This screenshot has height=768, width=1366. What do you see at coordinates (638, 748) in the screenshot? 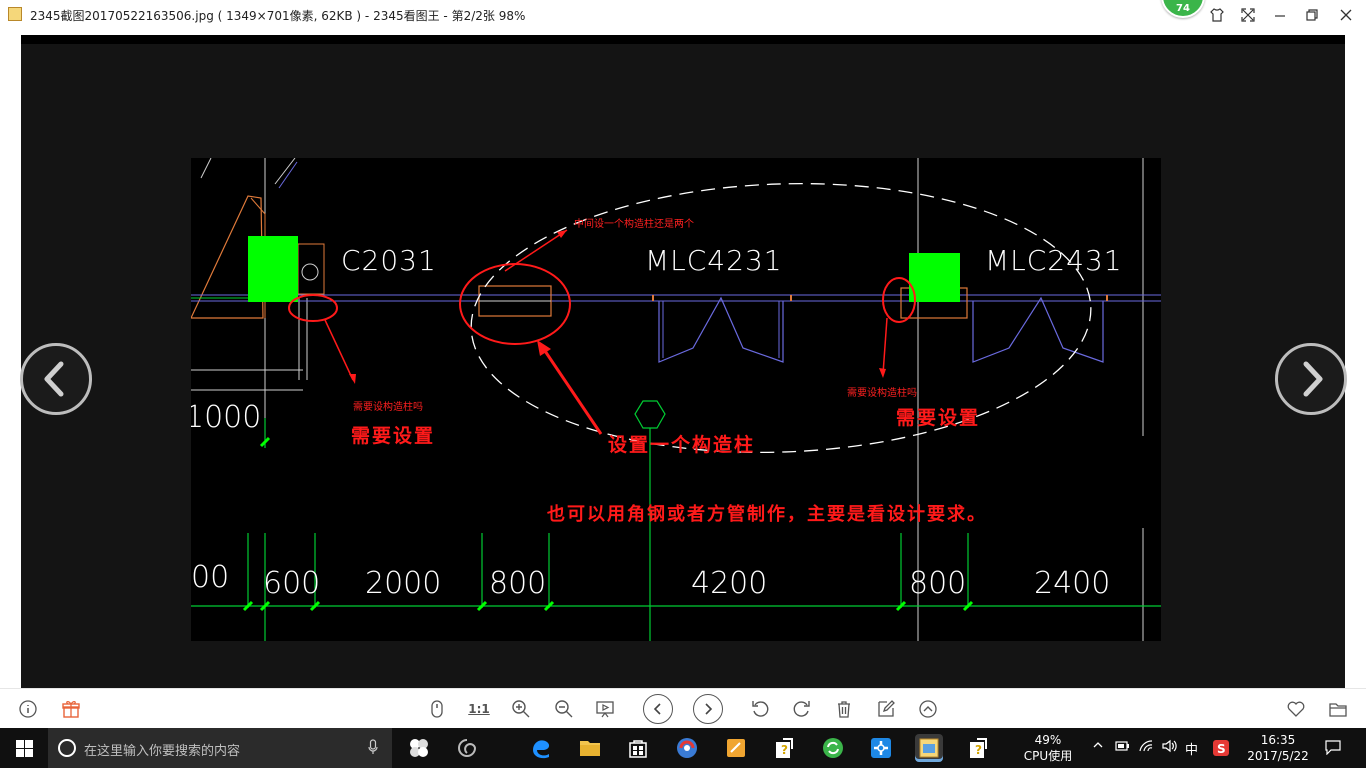
I see `store-icon` at bounding box center [638, 748].